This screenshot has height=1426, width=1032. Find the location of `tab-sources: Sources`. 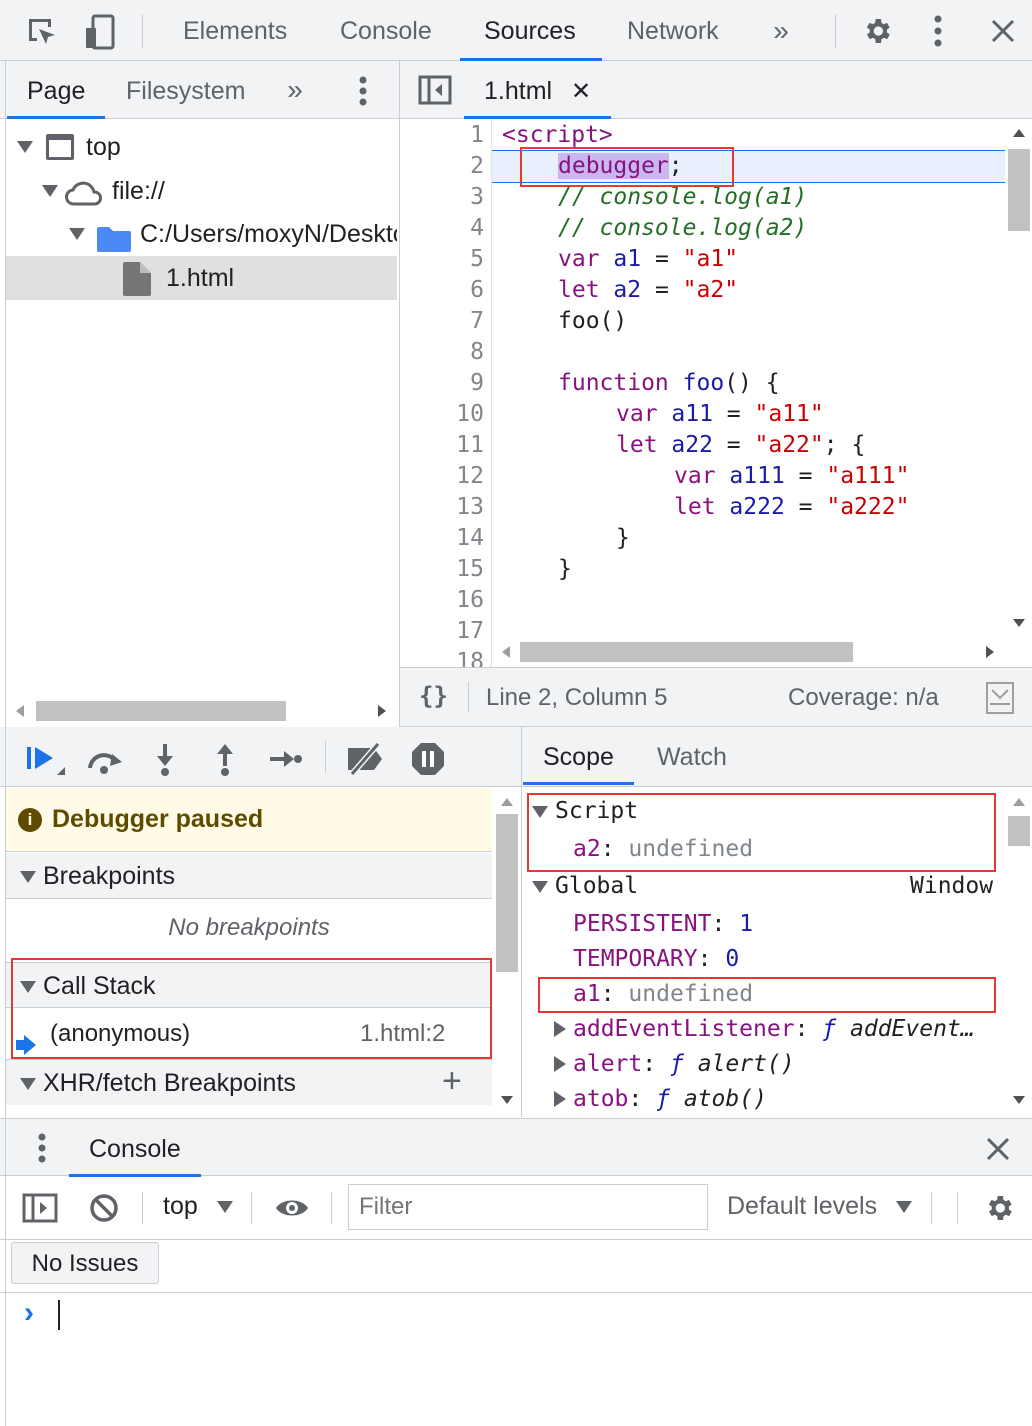

tab-sources: Sources is located at coordinates (531, 30).